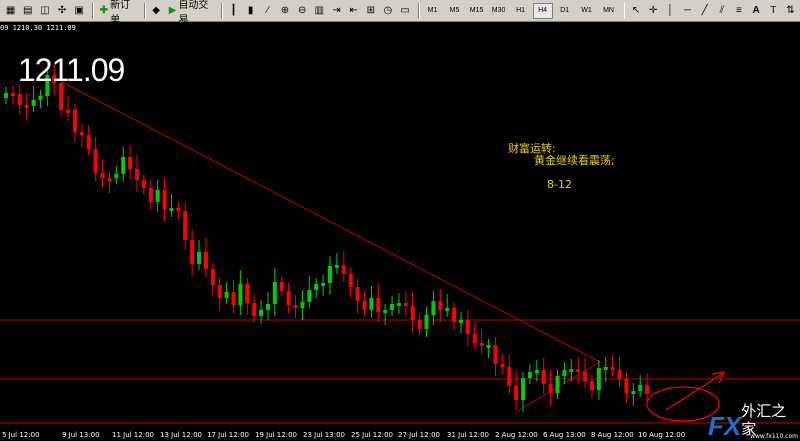 This screenshot has width=800, height=441. I want to click on tile-windows-icon: ▥, so click(319, 11).